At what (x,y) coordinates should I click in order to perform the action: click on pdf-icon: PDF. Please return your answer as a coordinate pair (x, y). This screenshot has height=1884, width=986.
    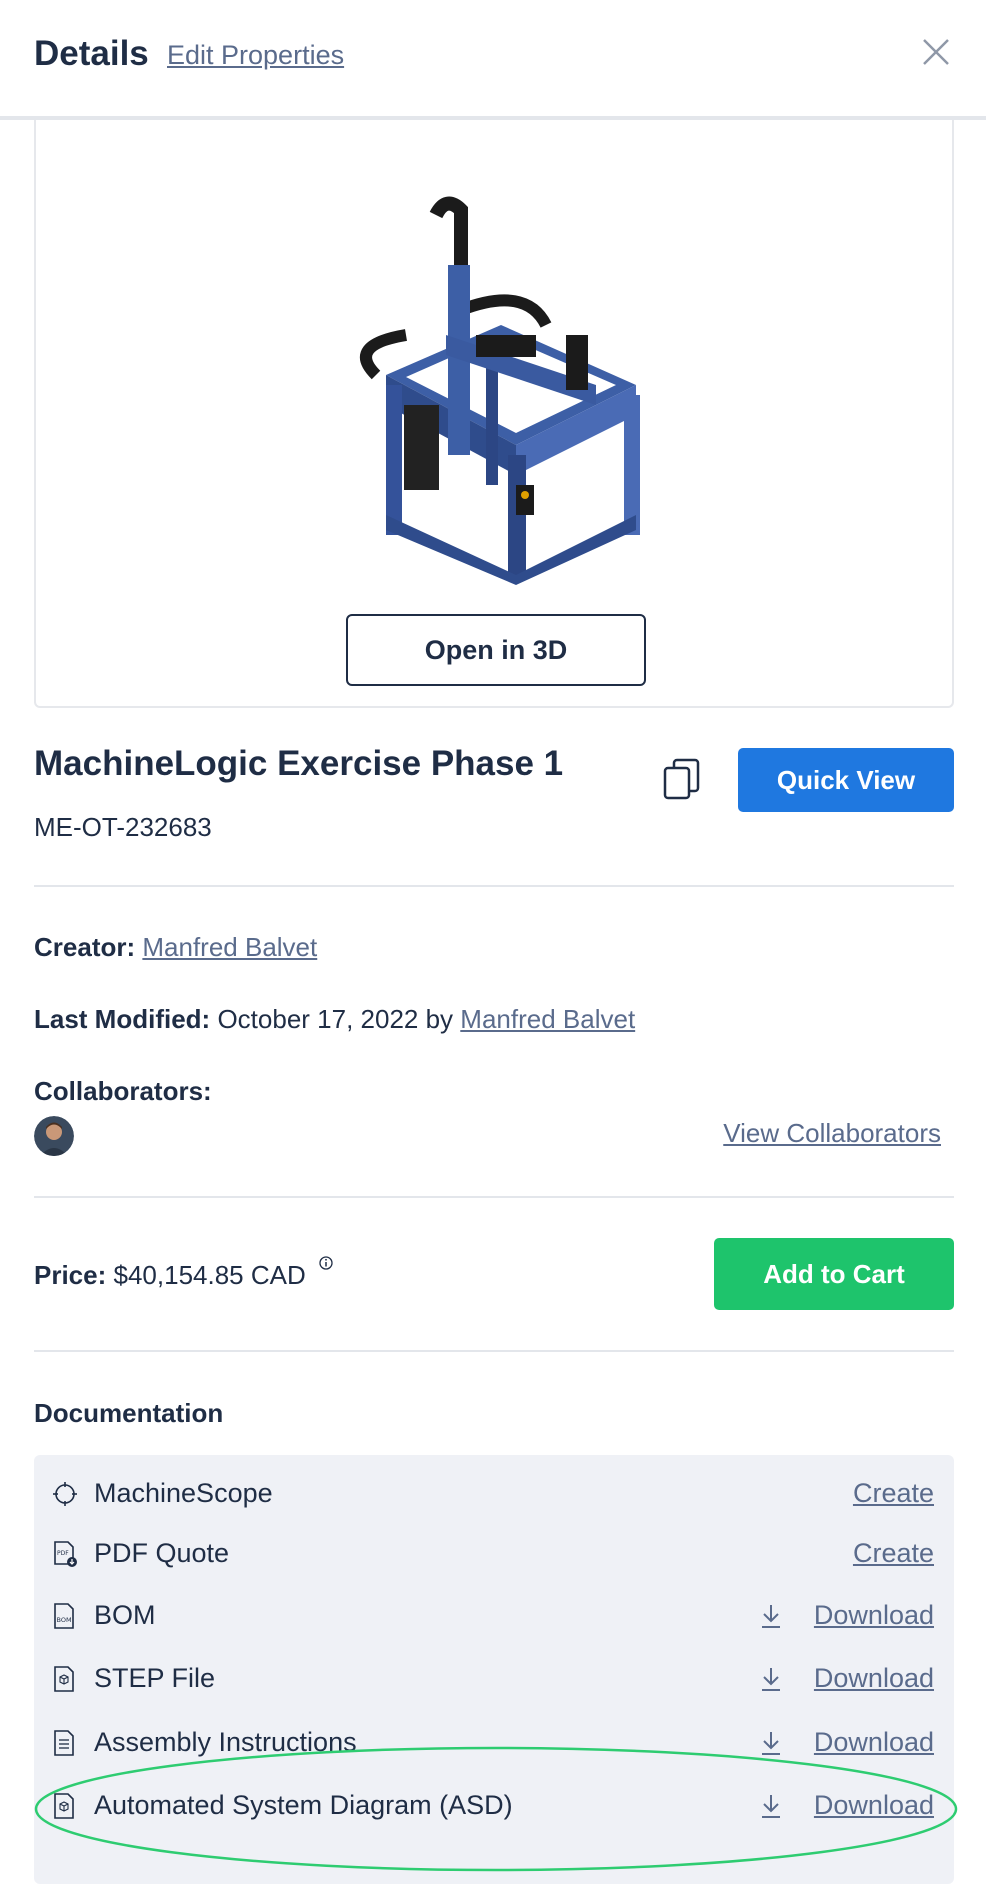
    Looking at the image, I should click on (65, 1554).